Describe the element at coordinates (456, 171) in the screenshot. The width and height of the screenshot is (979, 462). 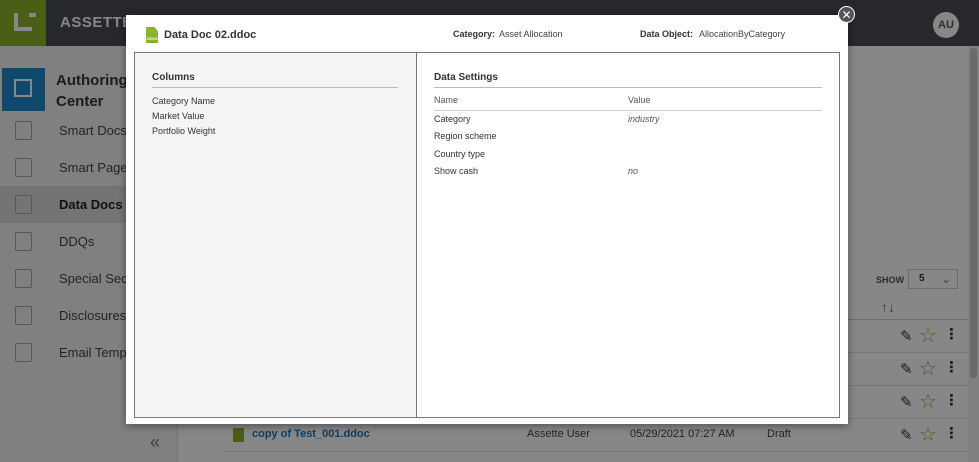
I see `setting-name: Show cash` at that location.